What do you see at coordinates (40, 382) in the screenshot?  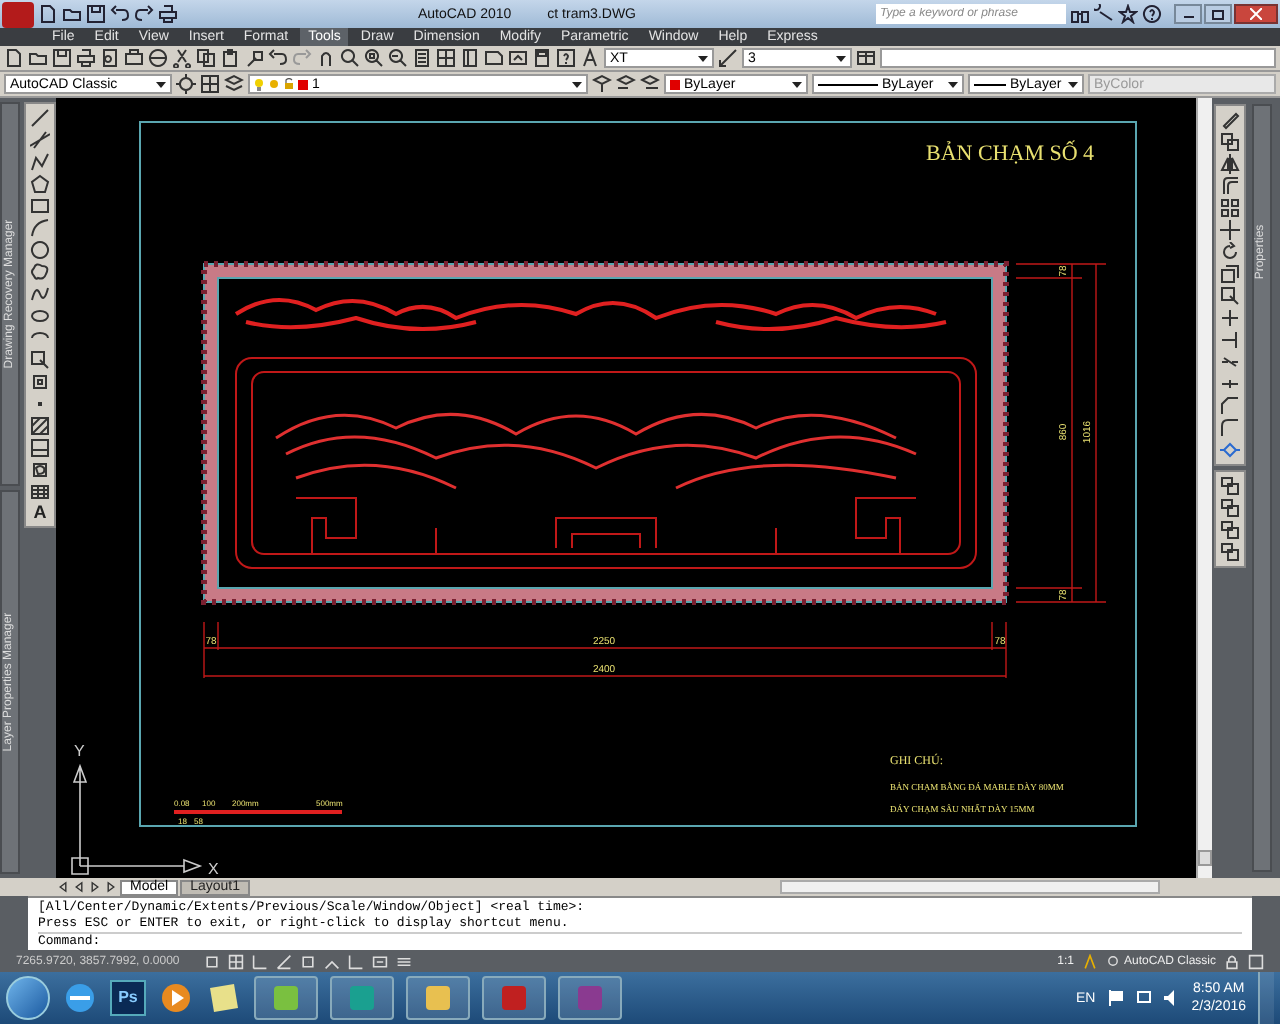 I see `make-block-icon` at bounding box center [40, 382].